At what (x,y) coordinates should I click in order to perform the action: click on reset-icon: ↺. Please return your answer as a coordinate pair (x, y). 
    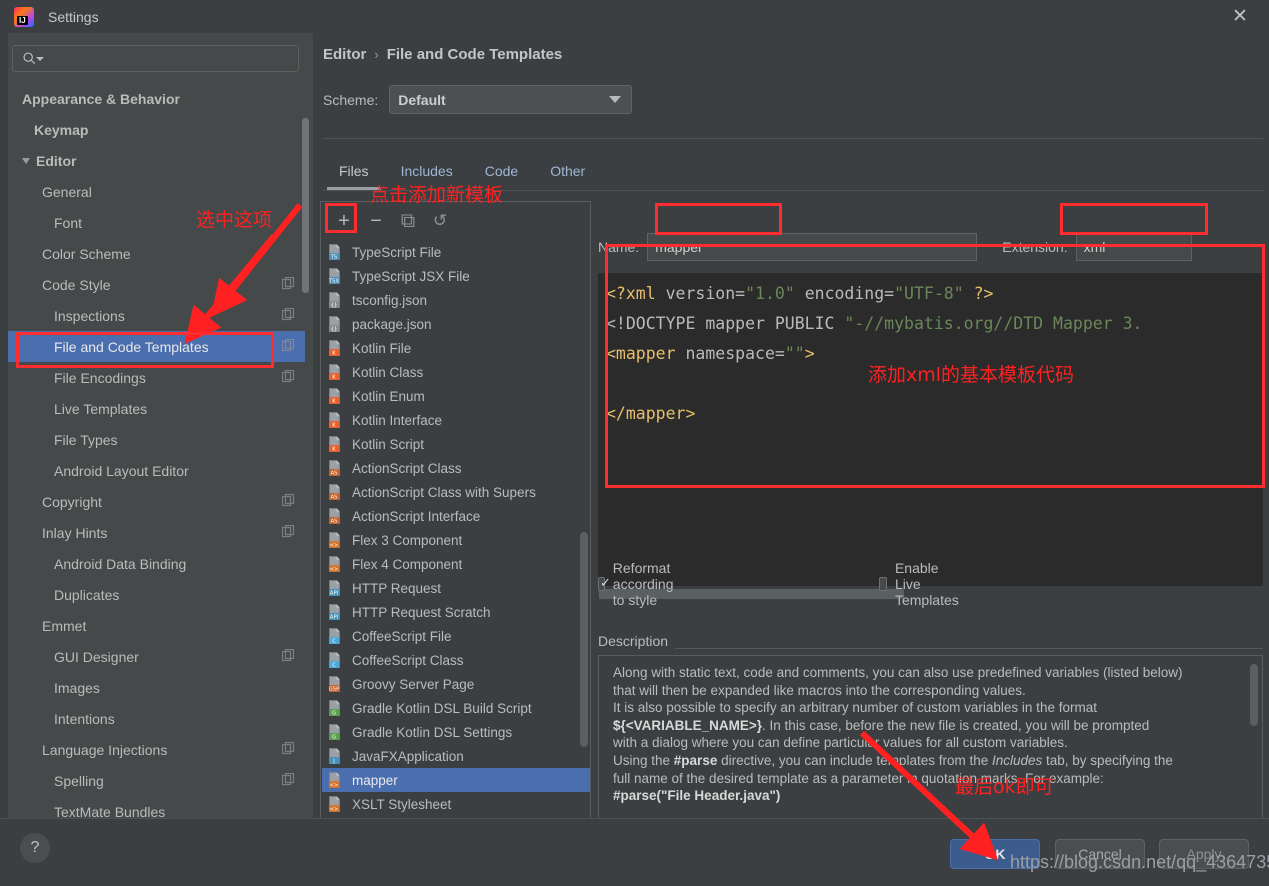
    Looking at the image, I should click on (440, 221).